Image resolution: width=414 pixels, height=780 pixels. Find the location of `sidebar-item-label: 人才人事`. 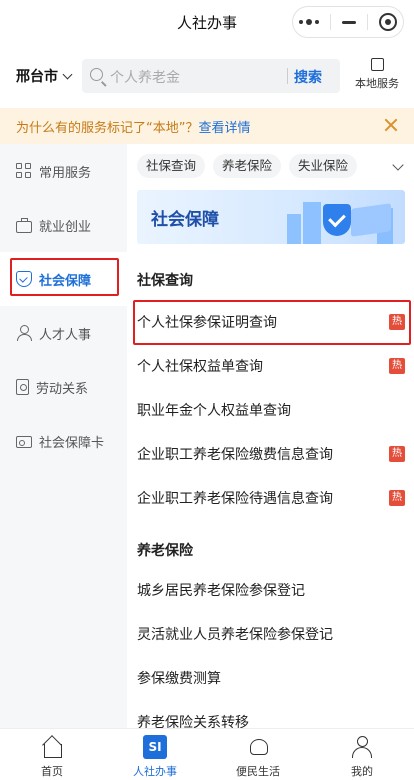

sidebar-item-label: 人才人事 is located at coordinates (65, 335).